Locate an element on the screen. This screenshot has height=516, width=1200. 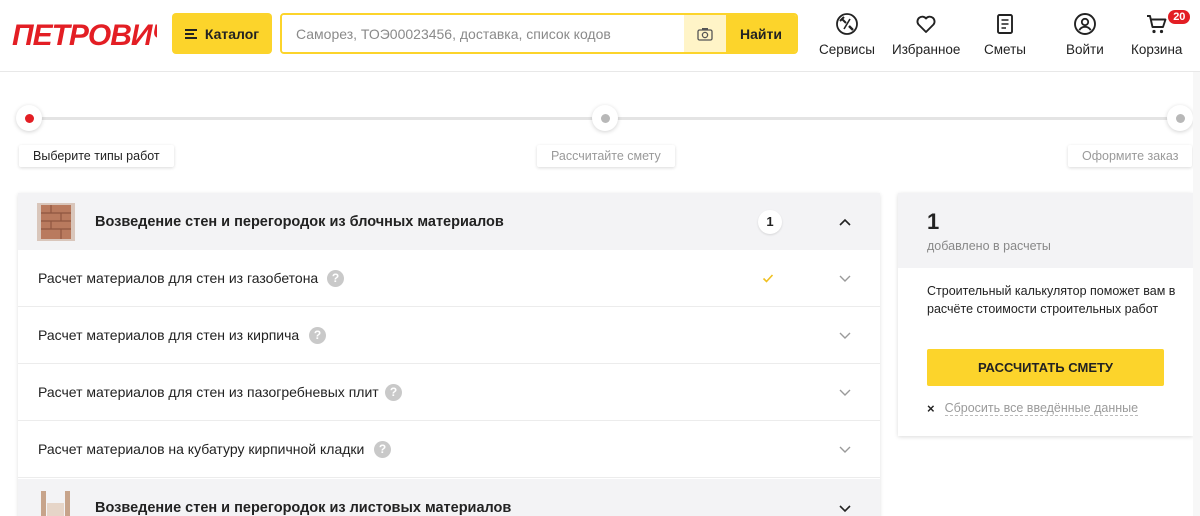
menu-icon is located at coordinates (190, 33).